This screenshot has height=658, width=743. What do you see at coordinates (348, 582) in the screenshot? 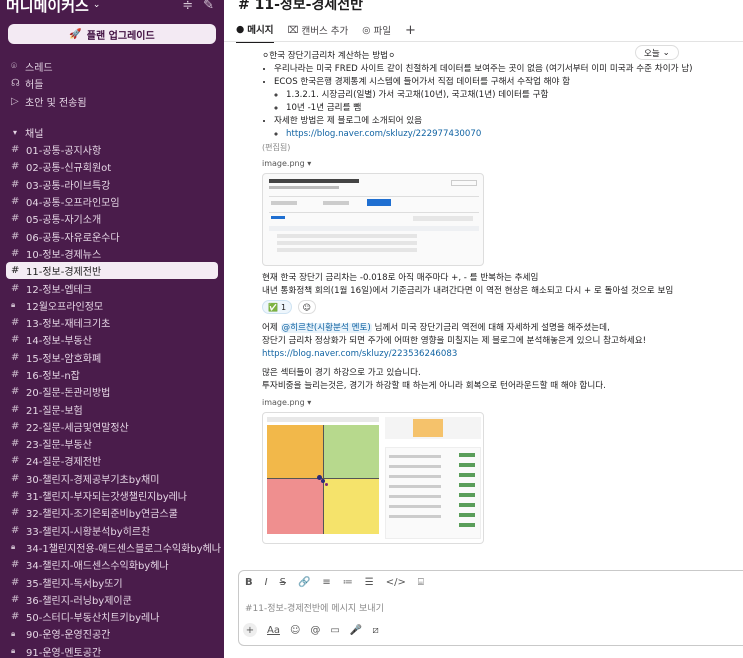
I see `bulleted-list-icon: ≔` at bounding box center [348, 582].